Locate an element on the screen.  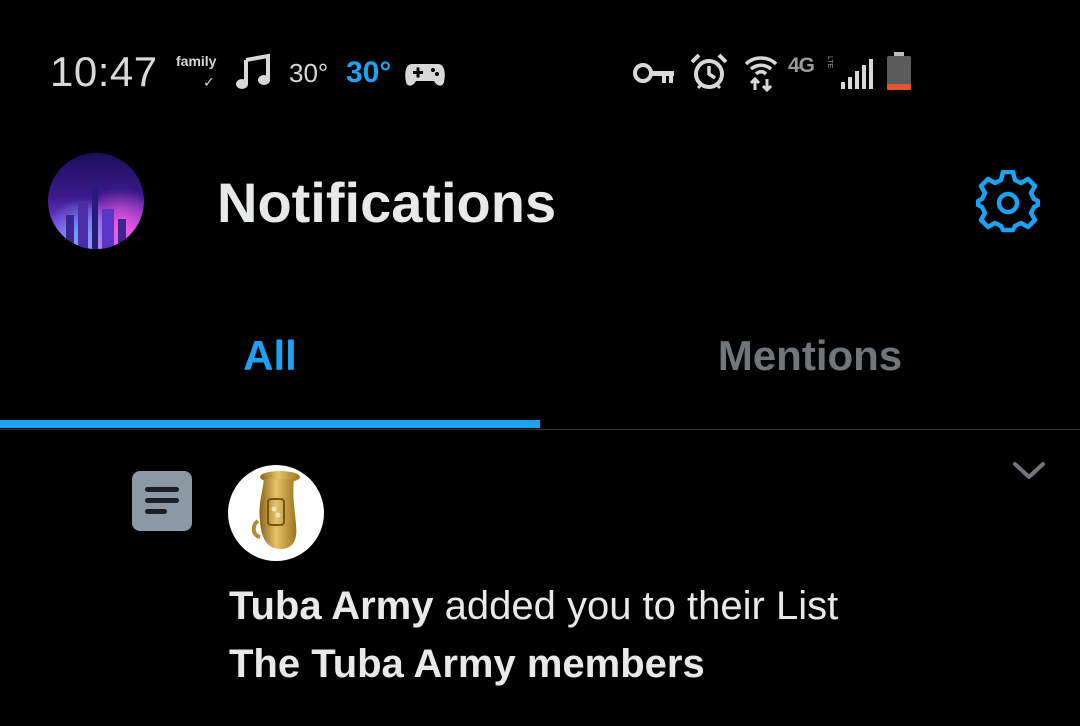
music-note-icon is located at coordinates (254, 74).